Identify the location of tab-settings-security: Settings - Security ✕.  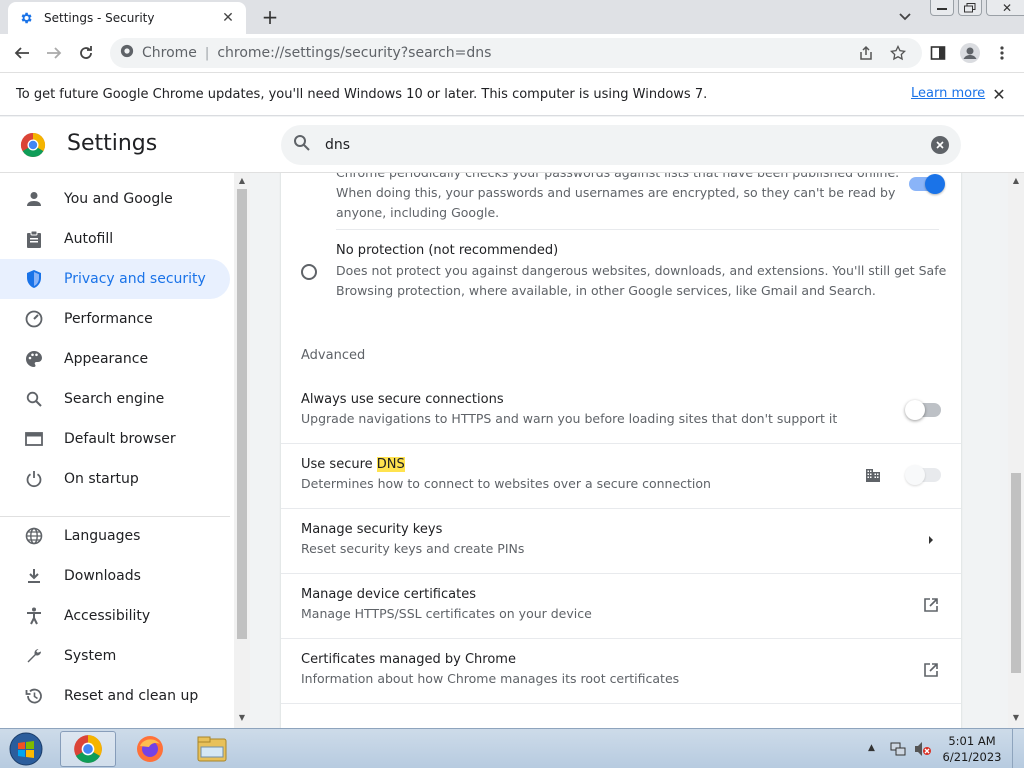
(127, 18).